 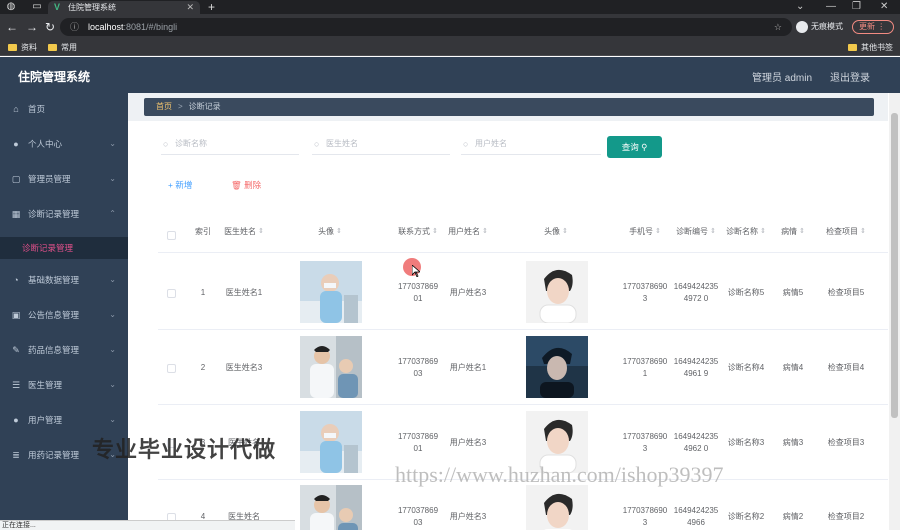 What do you see at coordinates (32, 27) in the screenshot?
I see `forward-icon: →` at bounding box center [32, 27].